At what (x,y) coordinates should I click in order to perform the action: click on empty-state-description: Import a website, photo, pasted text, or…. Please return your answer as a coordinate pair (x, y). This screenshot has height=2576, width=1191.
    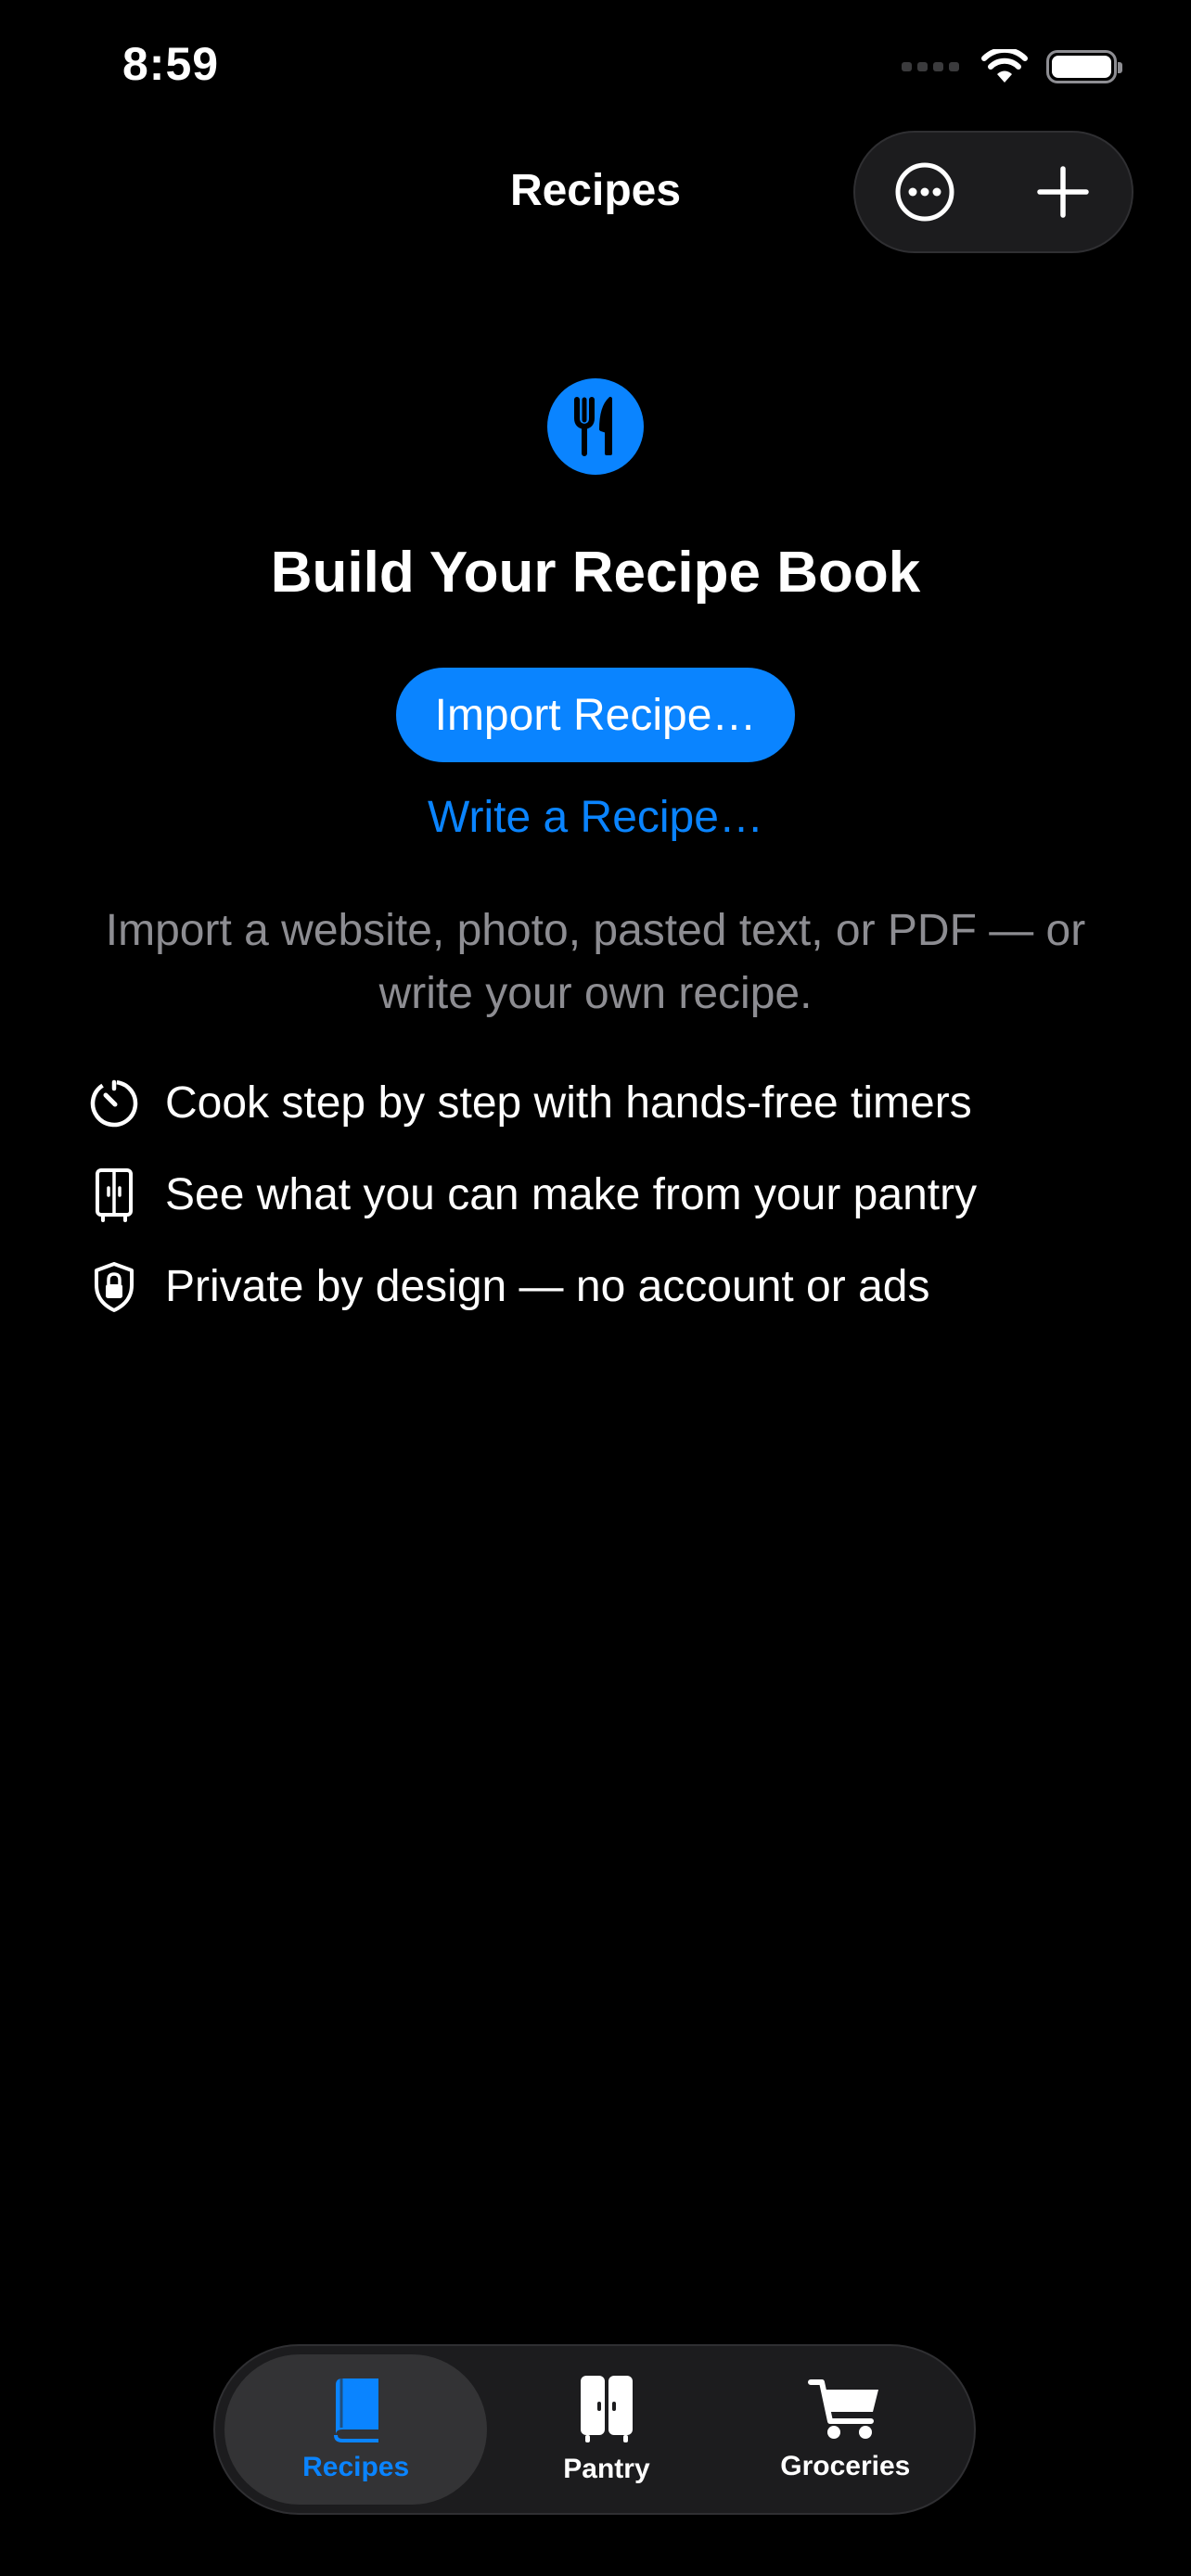
    Looking at the image, I should click on (595, 962).